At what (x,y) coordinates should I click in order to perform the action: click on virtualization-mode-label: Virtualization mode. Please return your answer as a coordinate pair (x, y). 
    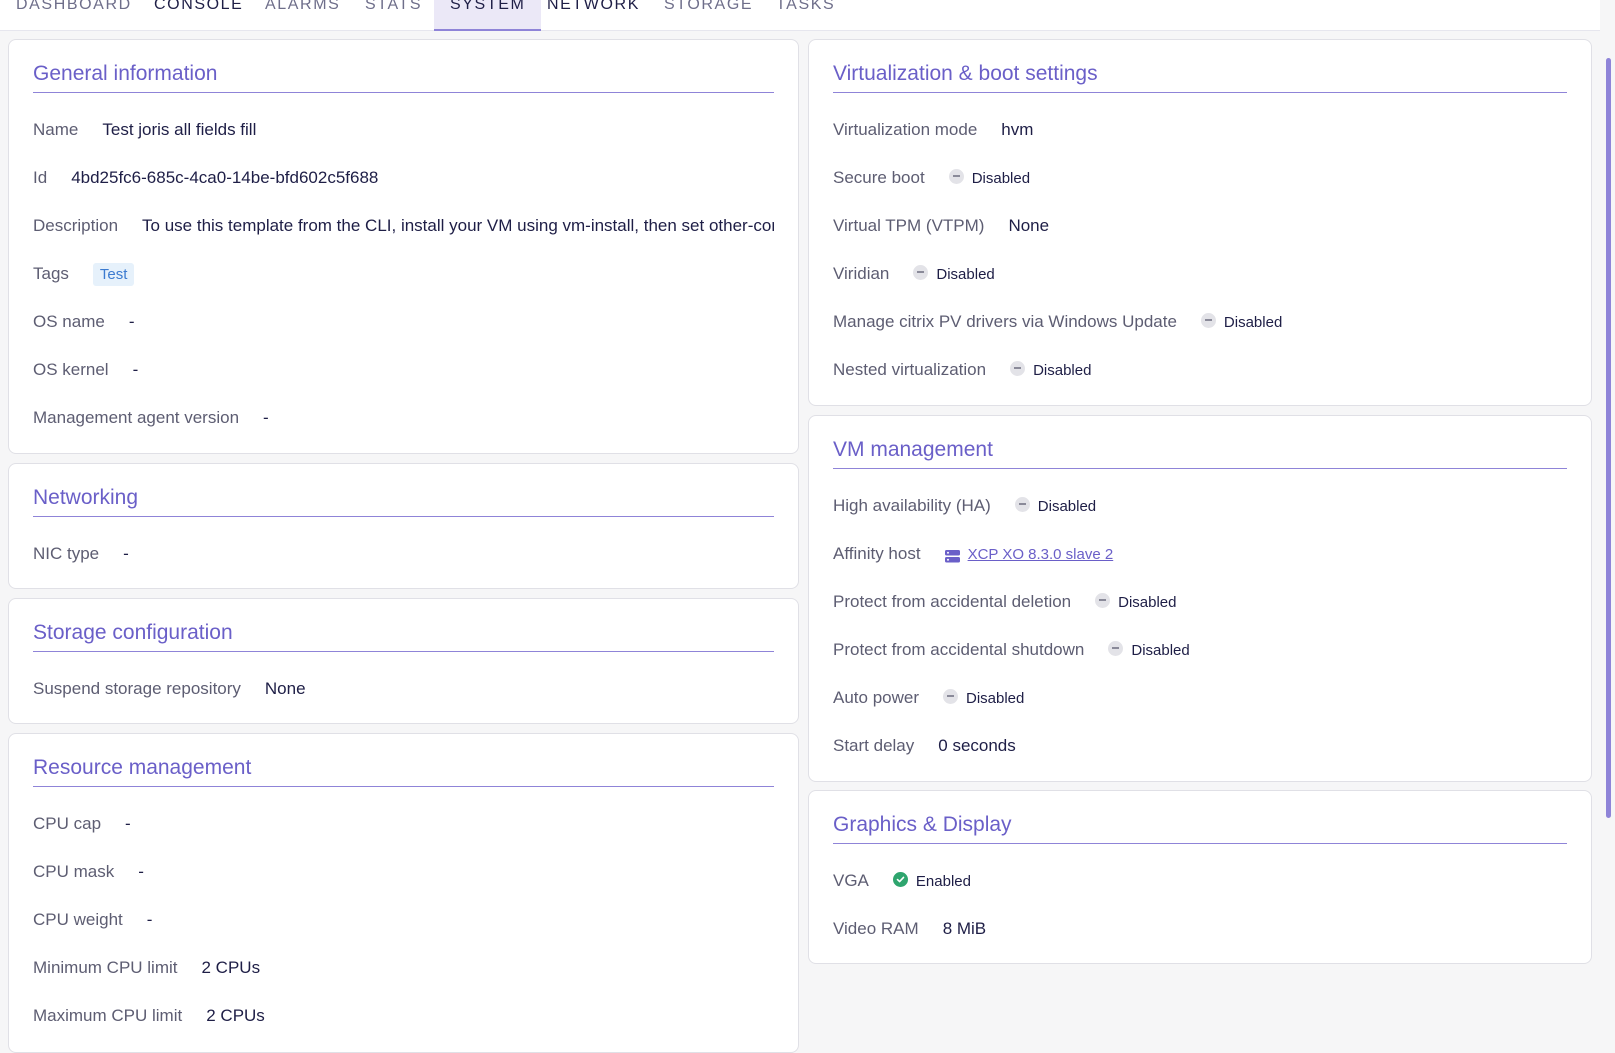
    Looking at the image, I should click on (905, 129).